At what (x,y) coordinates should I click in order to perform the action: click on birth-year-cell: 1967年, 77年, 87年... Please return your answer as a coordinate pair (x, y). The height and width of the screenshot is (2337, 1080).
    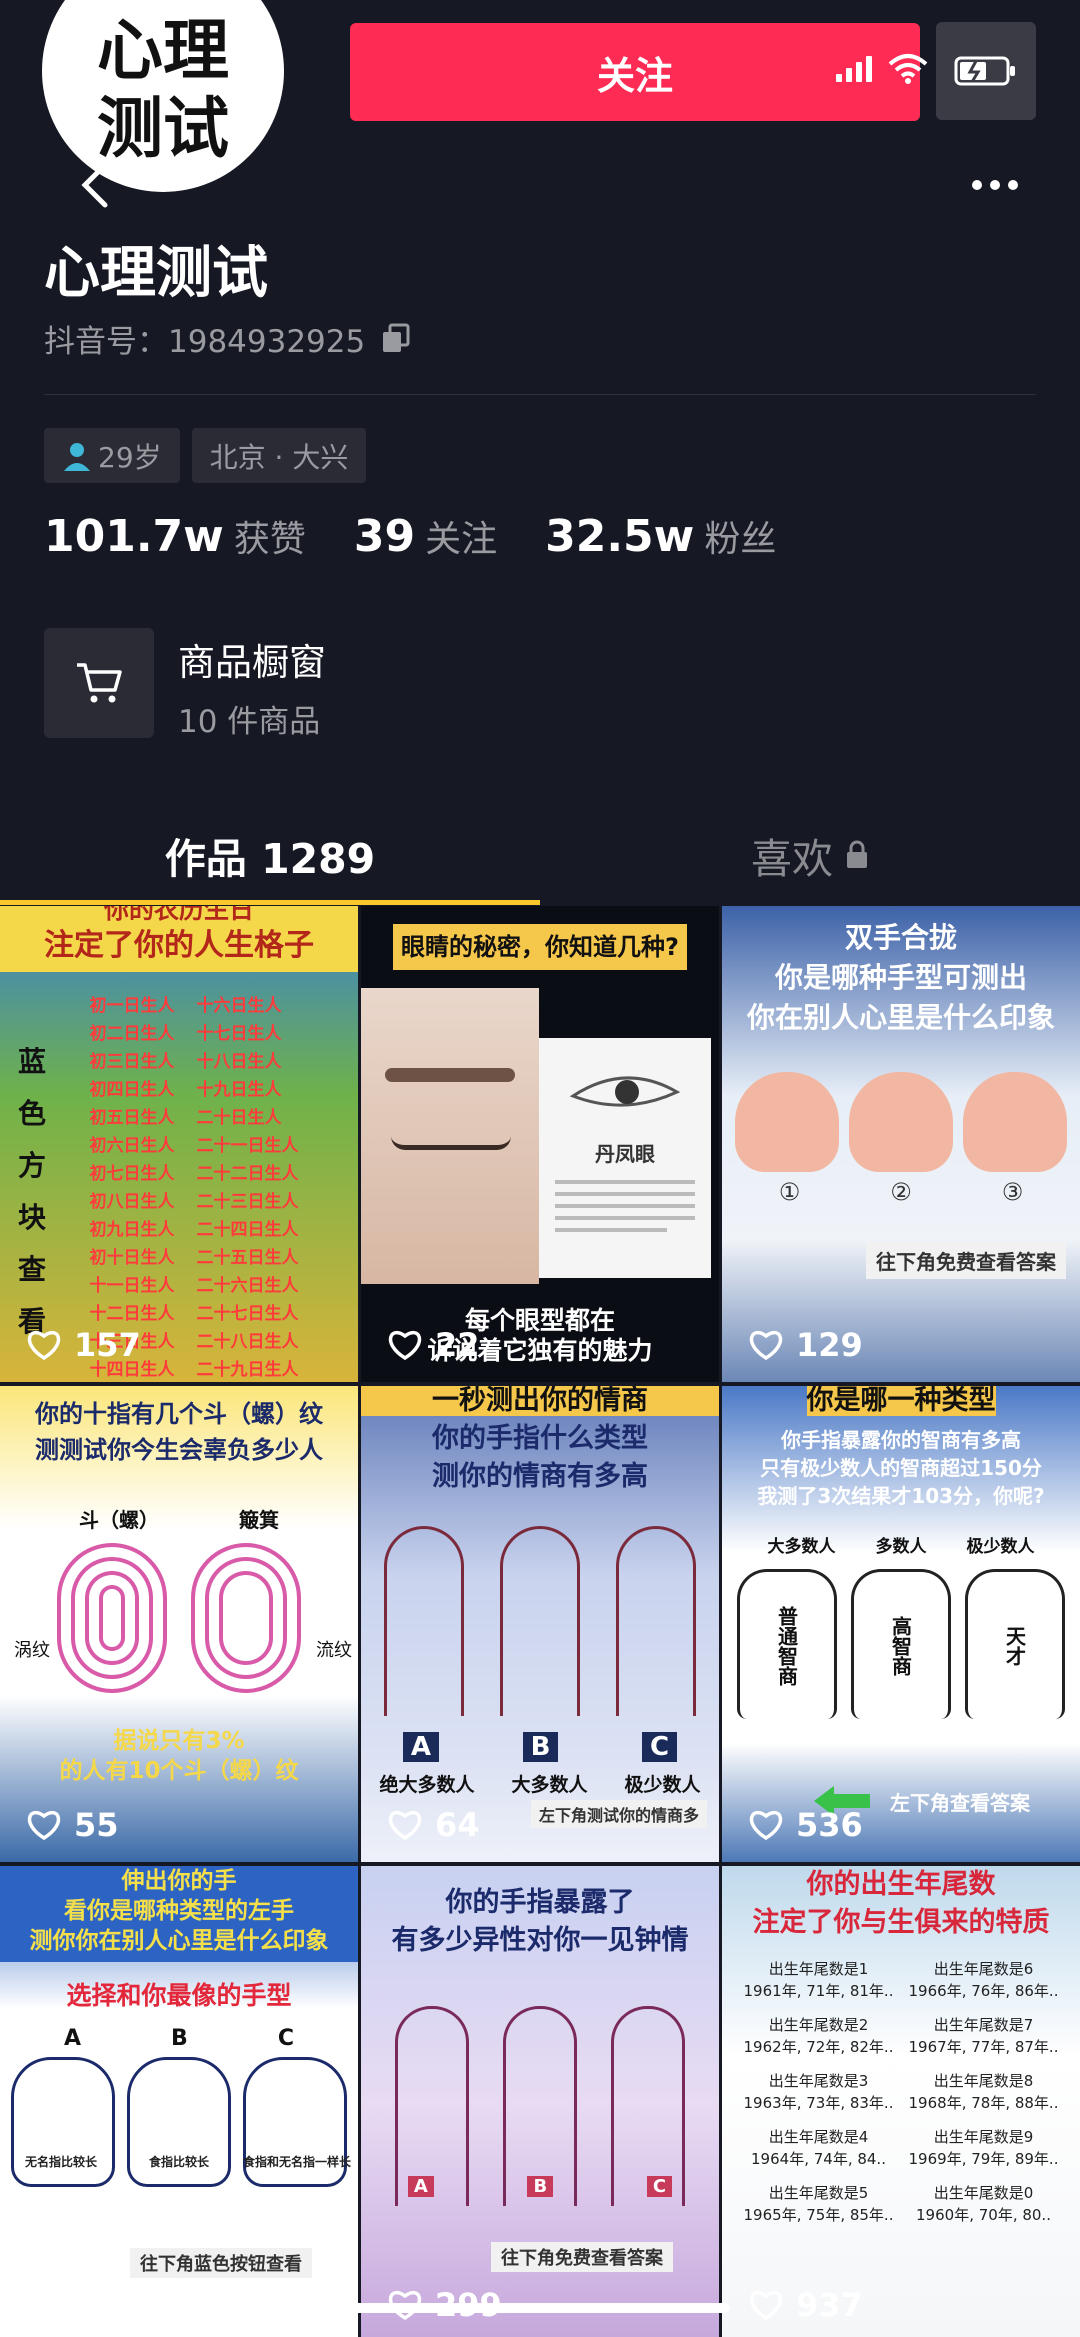
    Looking at the image, I should click on (983, 2047).